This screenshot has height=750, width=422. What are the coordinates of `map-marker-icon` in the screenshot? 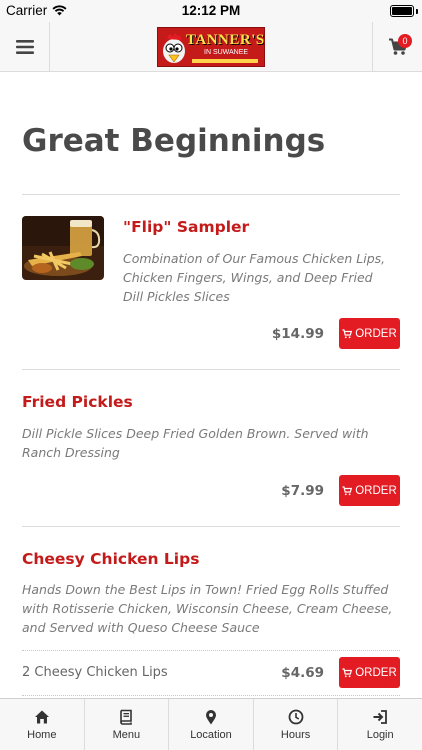 It's located at (210, 716).